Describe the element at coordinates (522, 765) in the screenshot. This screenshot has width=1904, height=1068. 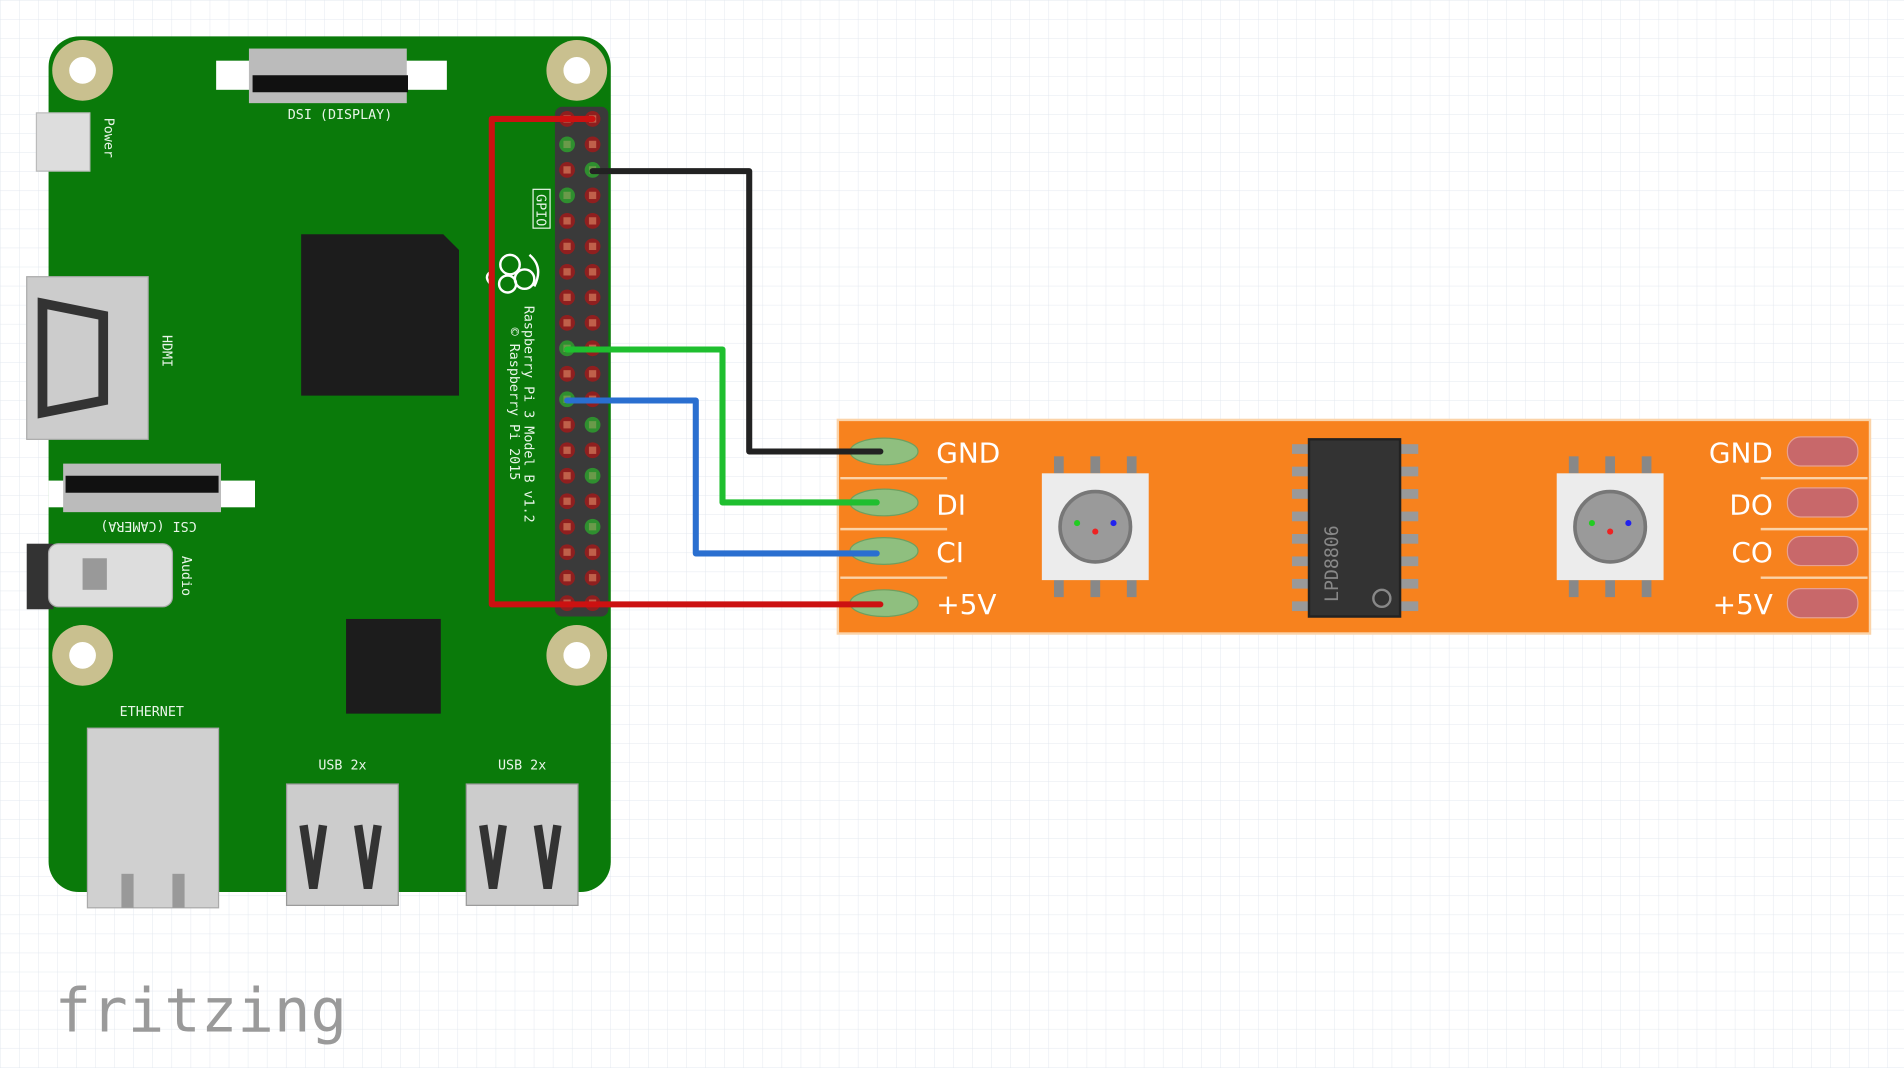
I see `usb-label-2: USB 2x` at that location.